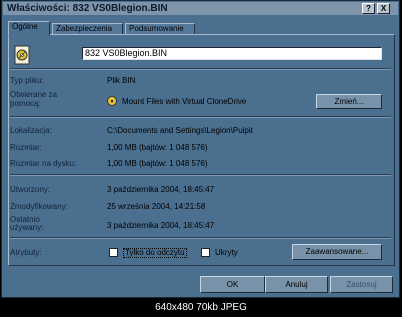 Image resolution: width=402 pixels, height=317 pixels. What do you see at coordinates (121, 80) in the screenshot?
I see `type-value: Plik BIN` at bounding box center [121, 80].